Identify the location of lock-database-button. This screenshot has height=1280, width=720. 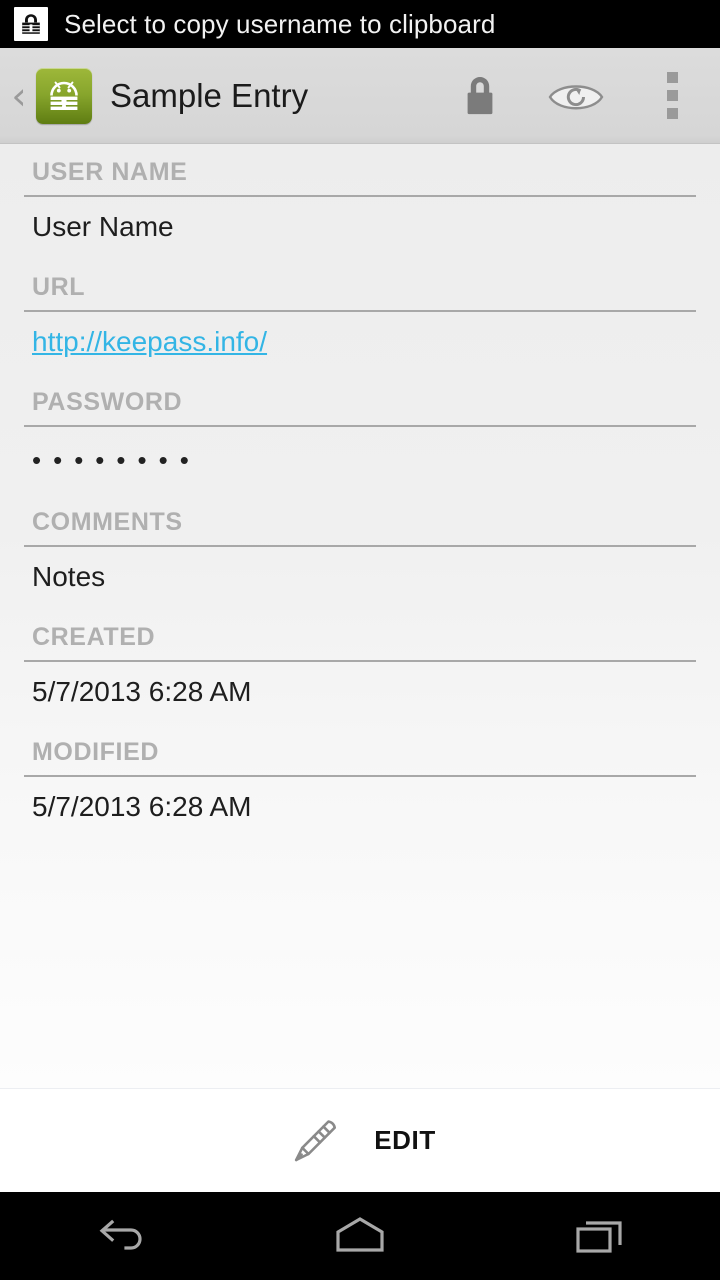
(480, 96).